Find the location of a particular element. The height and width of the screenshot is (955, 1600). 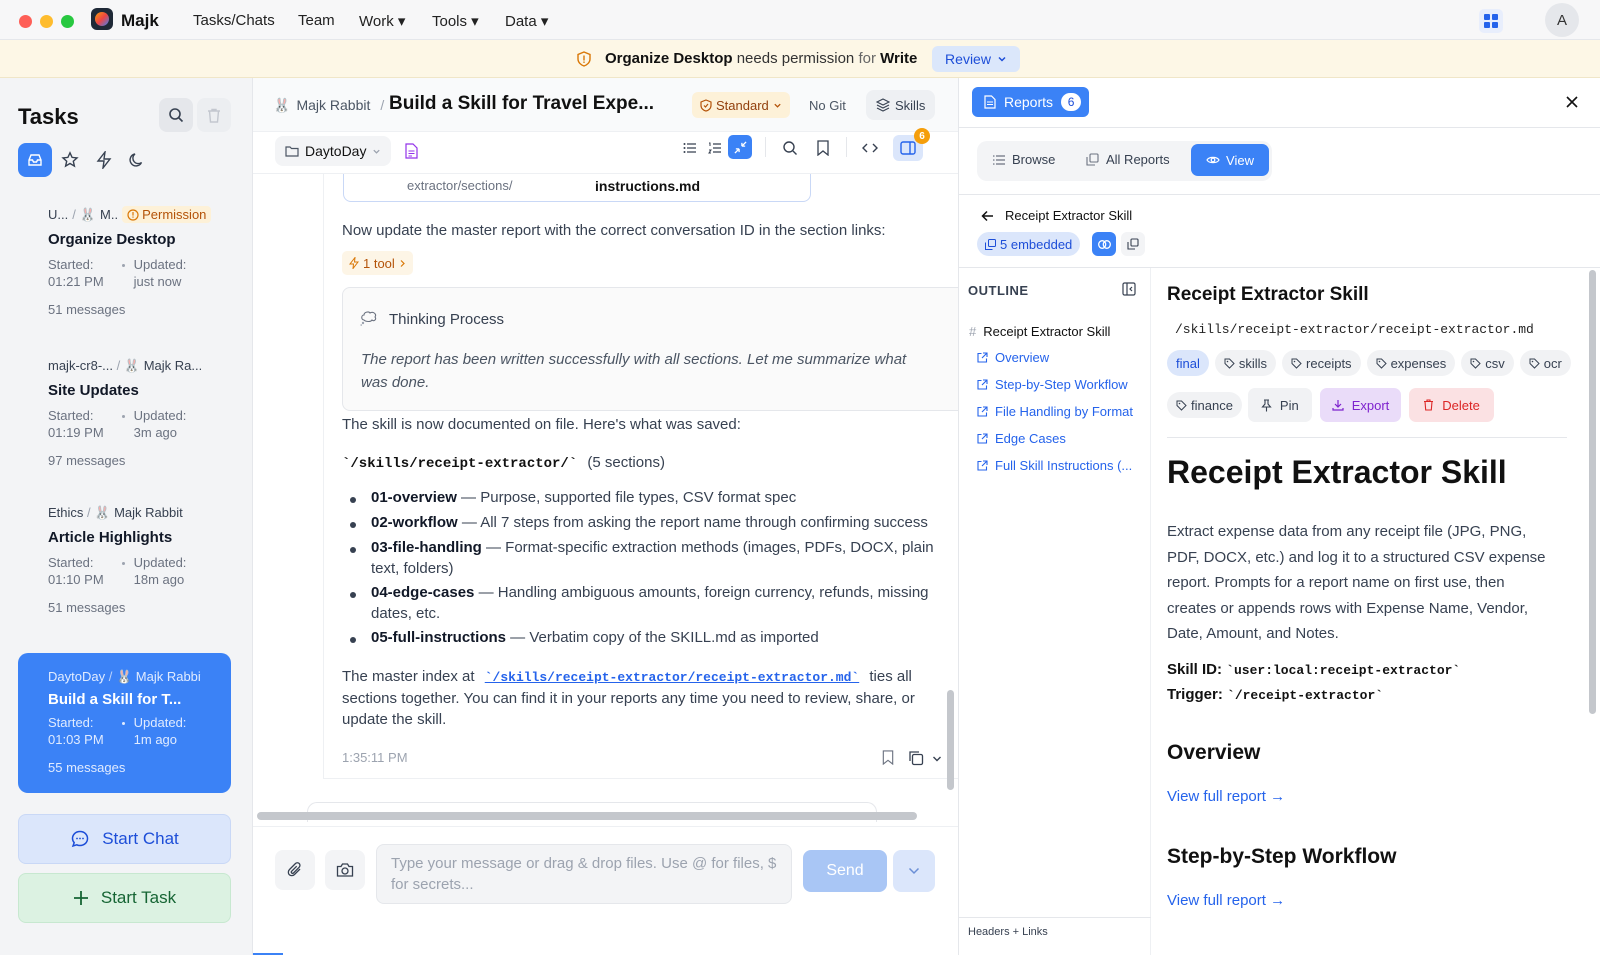

outline-item-workflow: Step-by-Step Workflow is located at coordinates (1052, 384).